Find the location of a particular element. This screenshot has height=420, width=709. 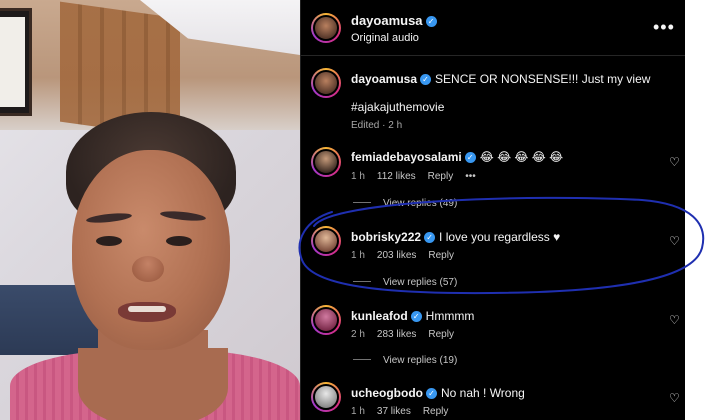

comment-meta: 2 h 283 likes Reply is located at coordinates (408, 334).